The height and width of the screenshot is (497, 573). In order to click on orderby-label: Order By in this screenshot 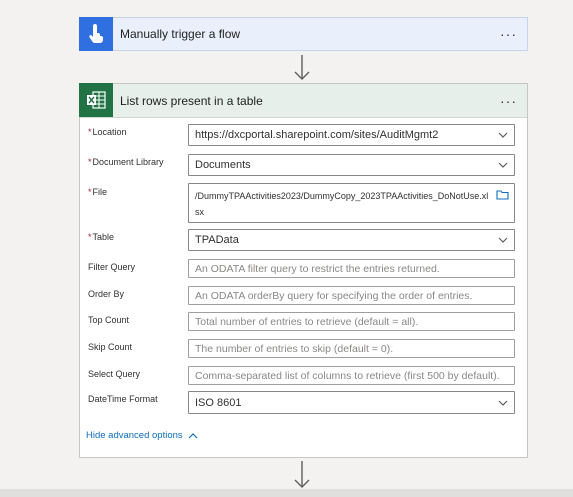, I will do `click(106, 294)`.